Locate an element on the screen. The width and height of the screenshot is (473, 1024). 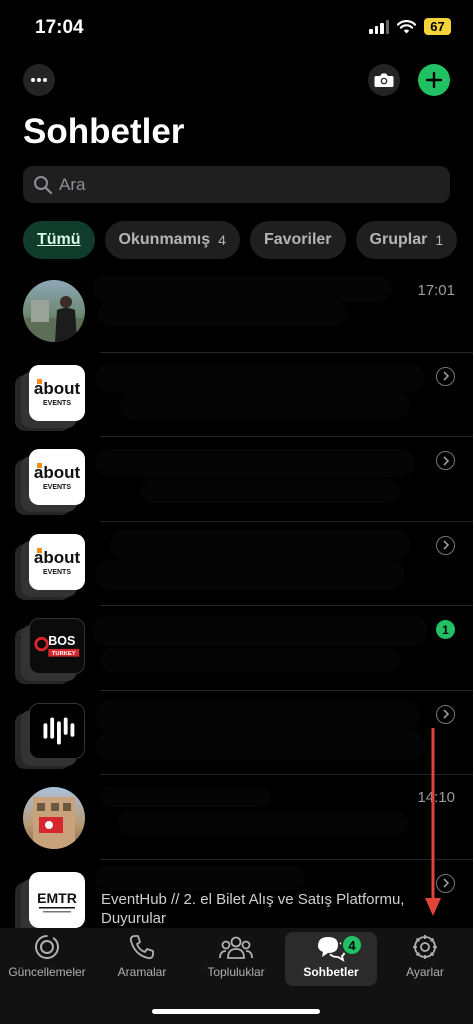
tab-settings: Ayarlar is located at coordinates (425, 959).